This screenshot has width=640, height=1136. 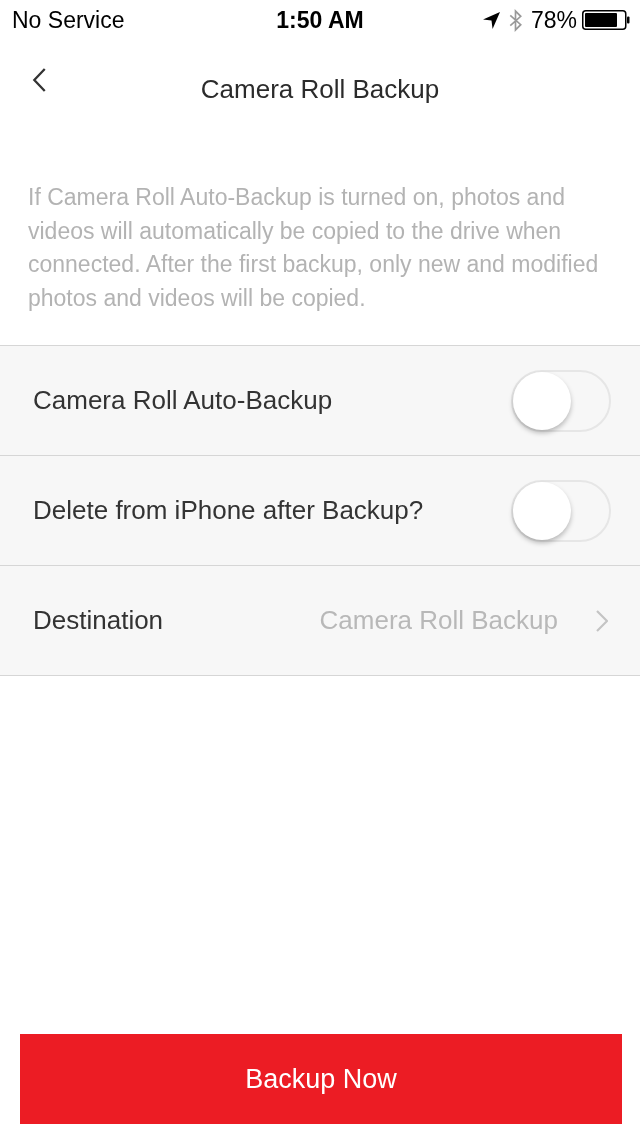 What do you see at coordinates (515, 20) in the screenshot?
I see `bluetooth-icon` at bounding box center [515, 20].